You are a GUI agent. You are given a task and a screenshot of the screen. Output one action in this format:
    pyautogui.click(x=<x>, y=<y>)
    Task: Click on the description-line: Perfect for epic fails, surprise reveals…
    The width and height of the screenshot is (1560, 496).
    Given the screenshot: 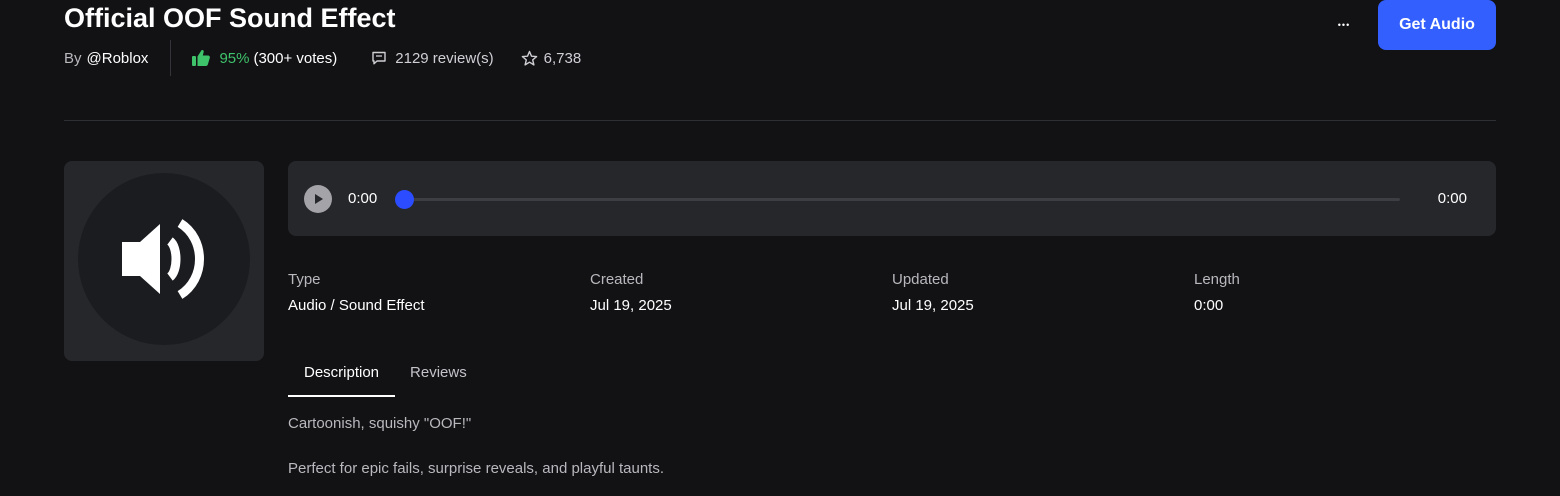 What is the action you would take?
    pyautogui.click(x=476, y=468)
    